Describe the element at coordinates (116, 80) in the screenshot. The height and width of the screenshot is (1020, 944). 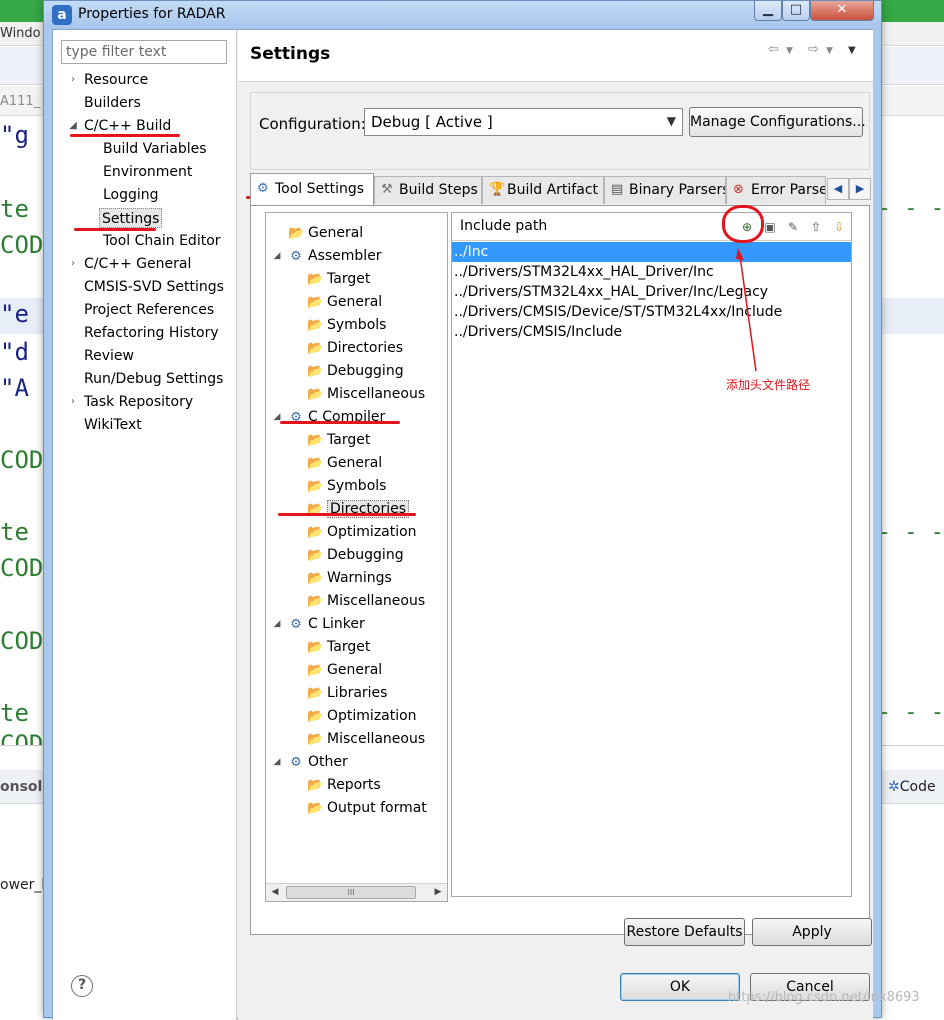
I see `nav-item-resource: Resource` at that location.